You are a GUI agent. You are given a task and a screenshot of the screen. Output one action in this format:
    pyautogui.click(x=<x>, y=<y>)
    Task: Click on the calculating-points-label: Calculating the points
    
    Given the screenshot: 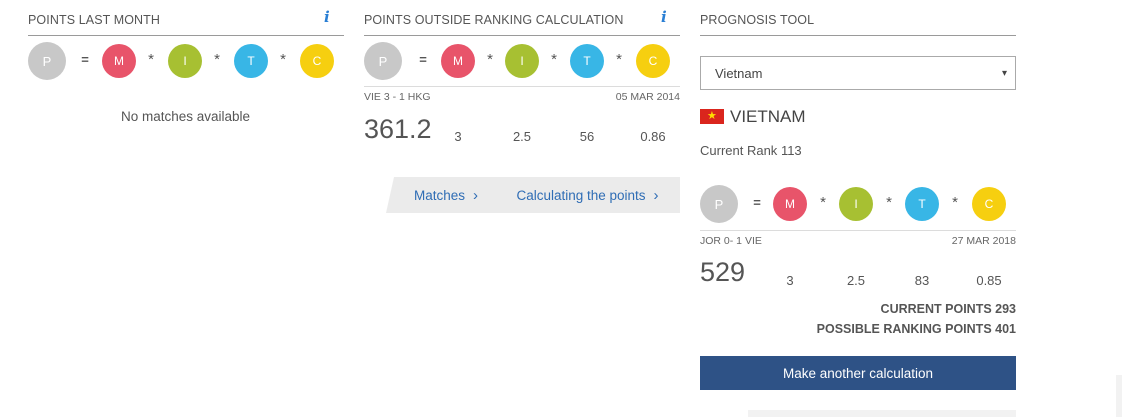 What is the action you would take?
    pyautogui.click(x=581, y=195)
    